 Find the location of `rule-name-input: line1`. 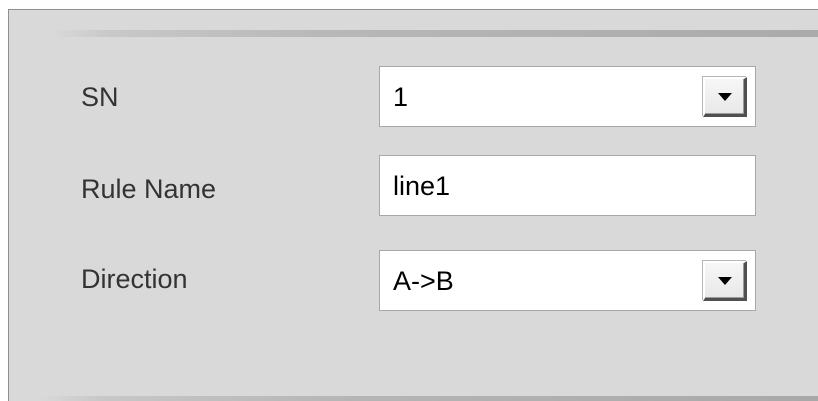

rule-name-input: line1 is located at coordinates (567, 185).